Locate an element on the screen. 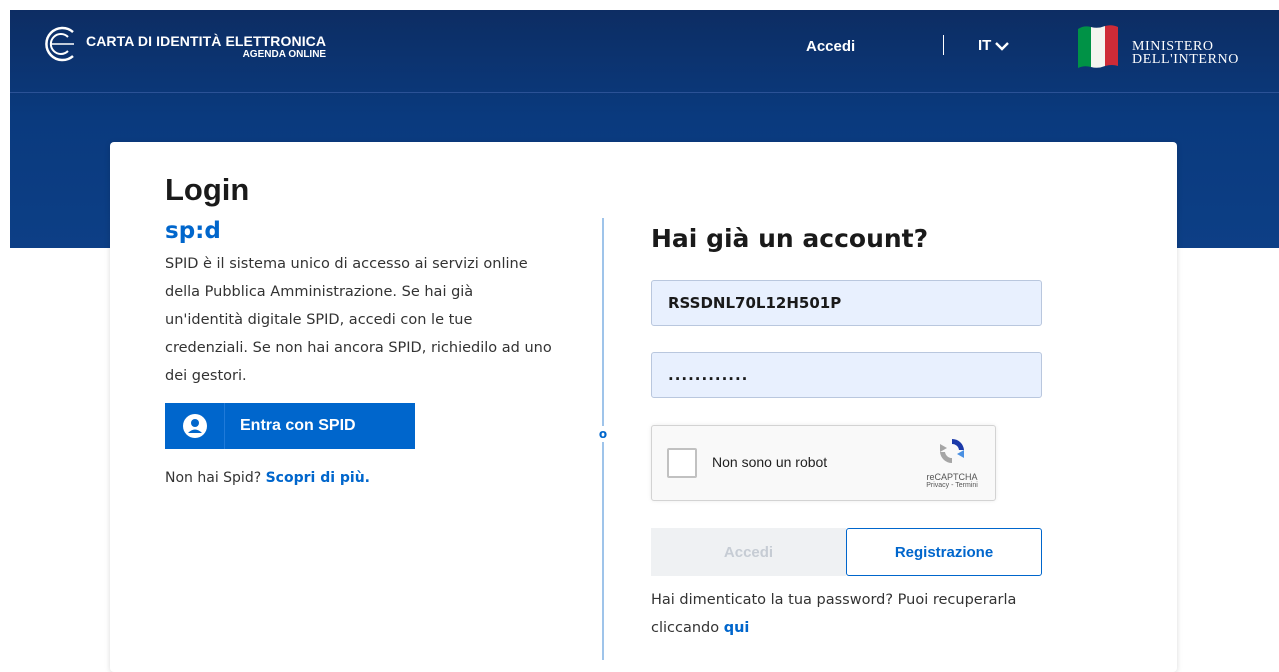  divider-label: o is located at coordinates (603, 434).